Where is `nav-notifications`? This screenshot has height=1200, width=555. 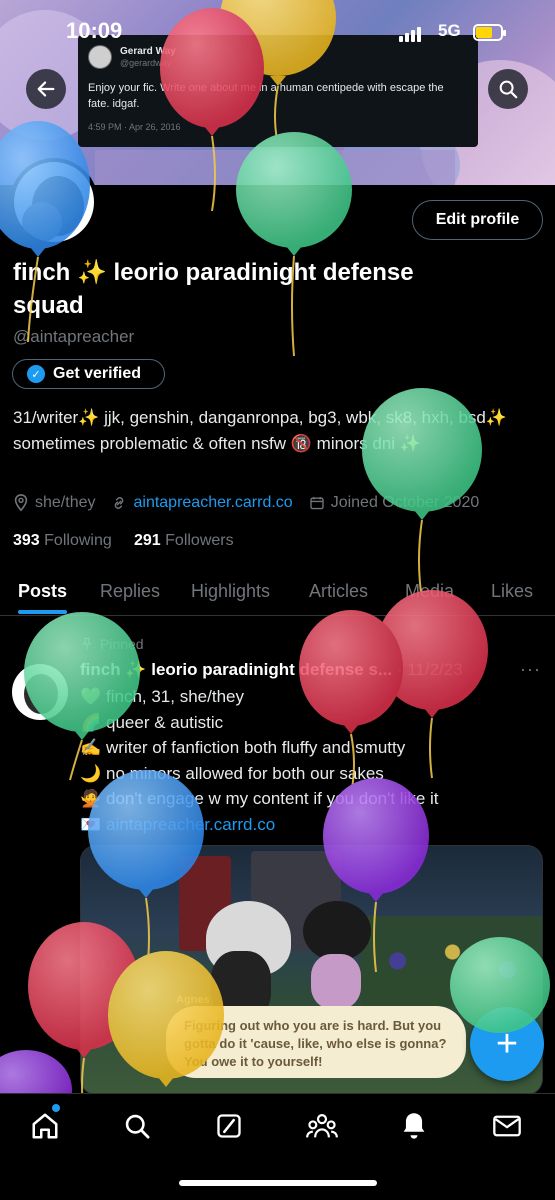
nav-notifications is located at coordinates (414, 1126).